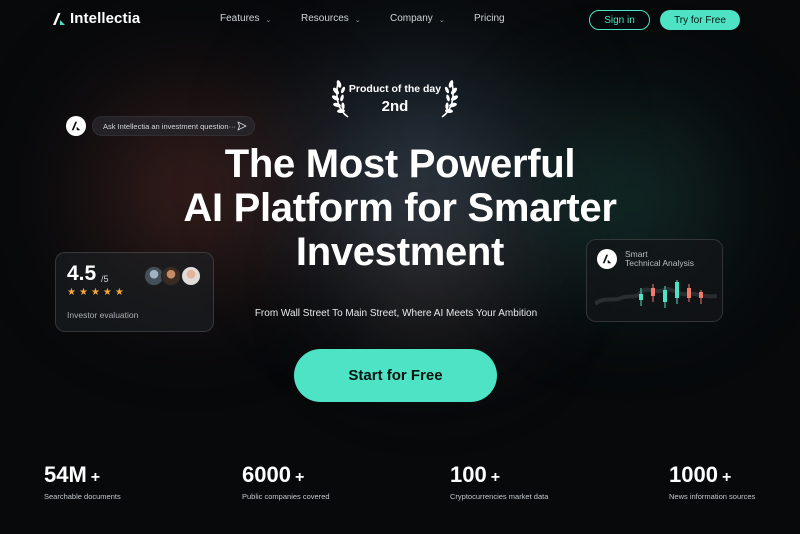 This screenshot has height=534, width=800. I want to click on star-rating: ★ ★ ★ ★ ★, so click(95, 292).